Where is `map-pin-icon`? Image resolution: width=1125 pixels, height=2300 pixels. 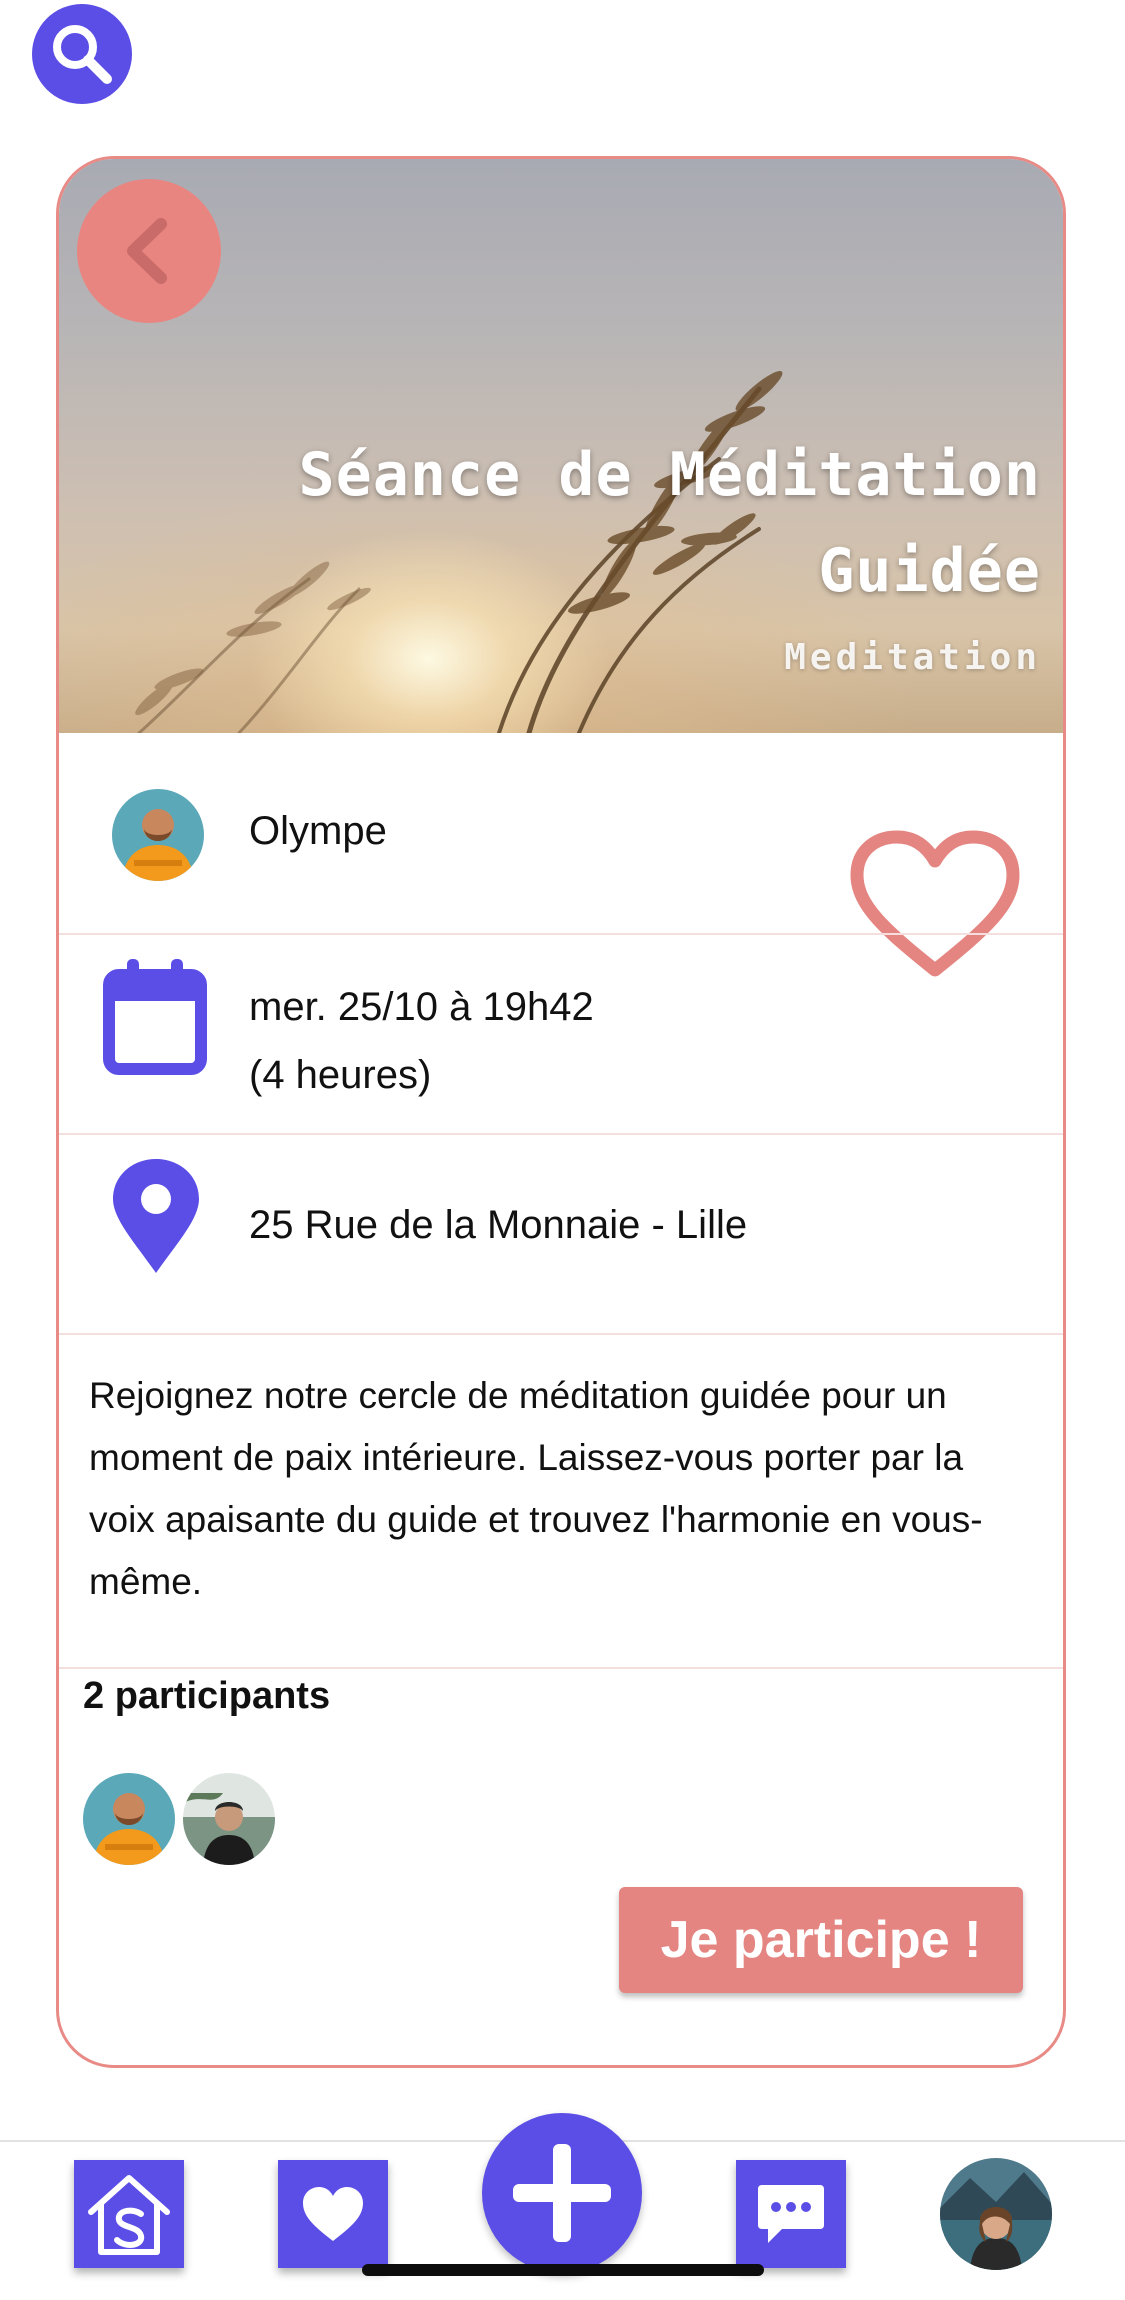 map-pin-icon is located at coordinates (156, 1218).